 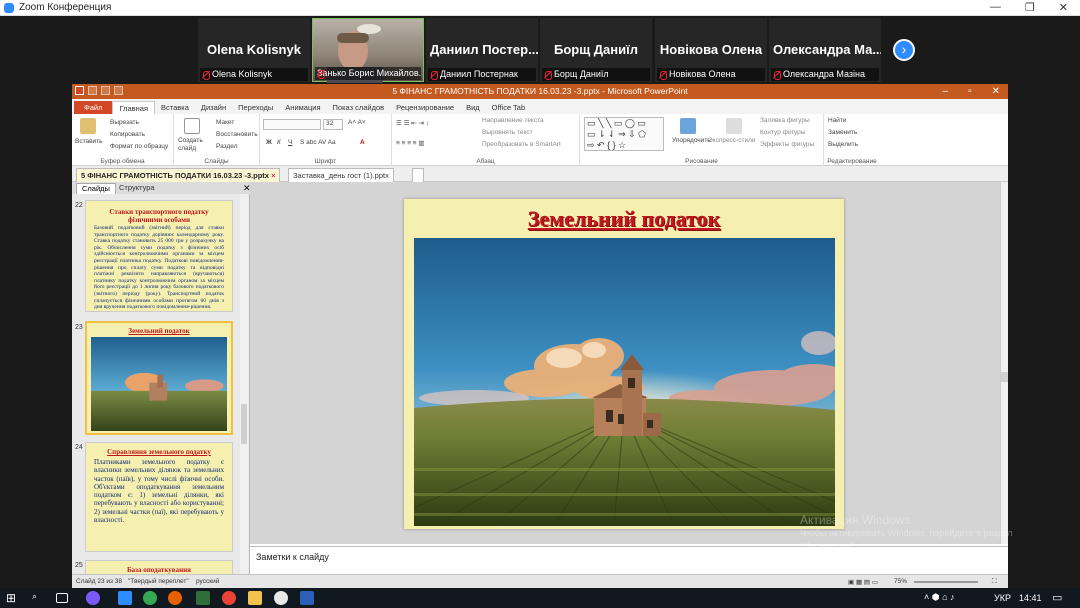 What do you see at coordinates (62, 598) in the screenshot?
I see `task-view-icon` at bounding box center [62, 598].